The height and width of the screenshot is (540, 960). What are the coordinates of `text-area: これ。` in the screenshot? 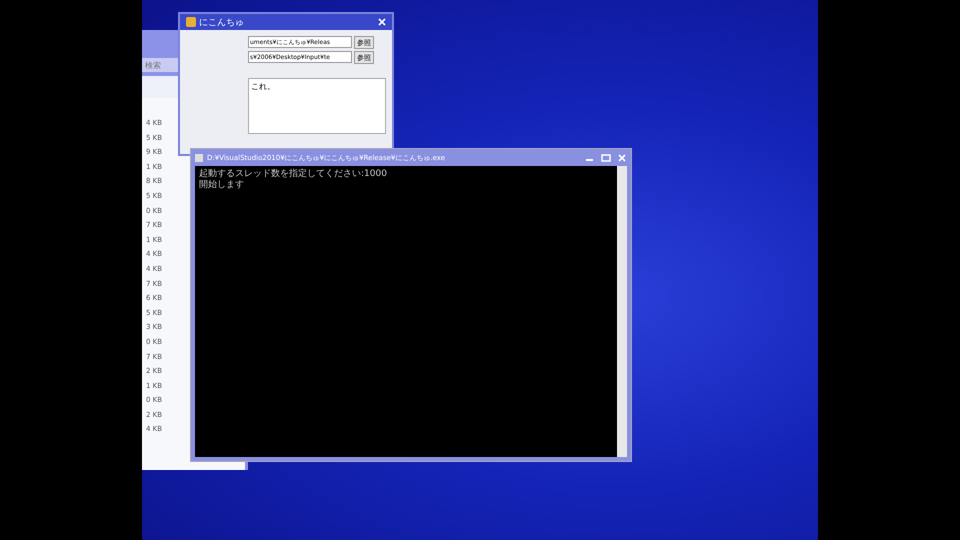 It's located at (317, 106).